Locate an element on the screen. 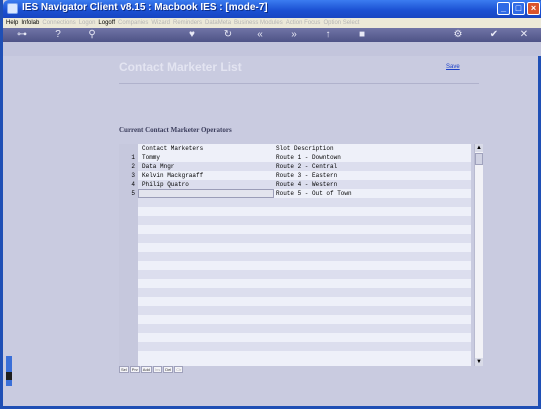 The width and height of the screenshot is (541, 409). toolbar: ⊶ ? ⚲ ♥ ↻ « » ↑ ■ ⚙ ✔ ✕ is located at coordinates (272, 35).